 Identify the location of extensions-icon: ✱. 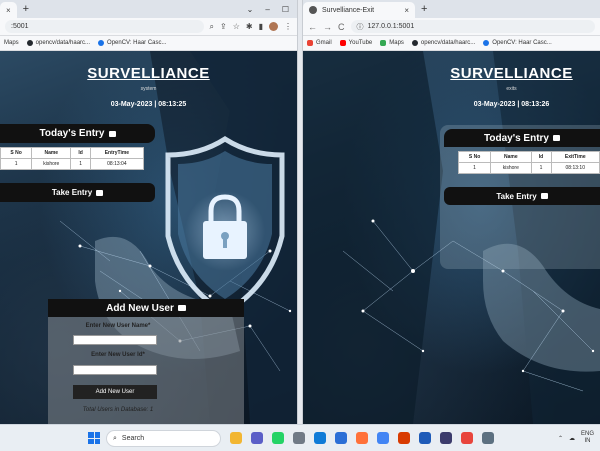
(249, 27).